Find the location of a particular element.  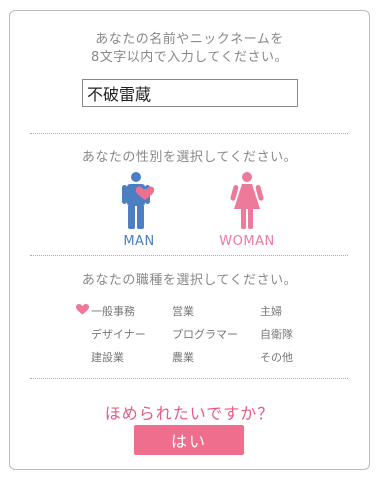

name-prompt-line2: 8文字以内で入力してください。 is located at coordinates (189, 57).